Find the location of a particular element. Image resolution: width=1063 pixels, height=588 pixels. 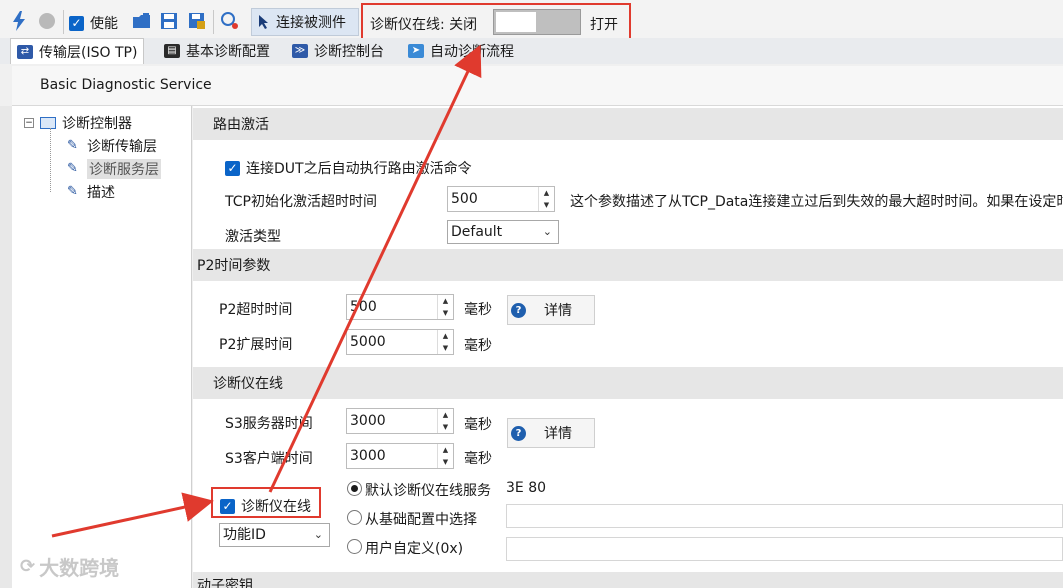

section-routing-header: 路由激活 is located at coordinates (628, 124).